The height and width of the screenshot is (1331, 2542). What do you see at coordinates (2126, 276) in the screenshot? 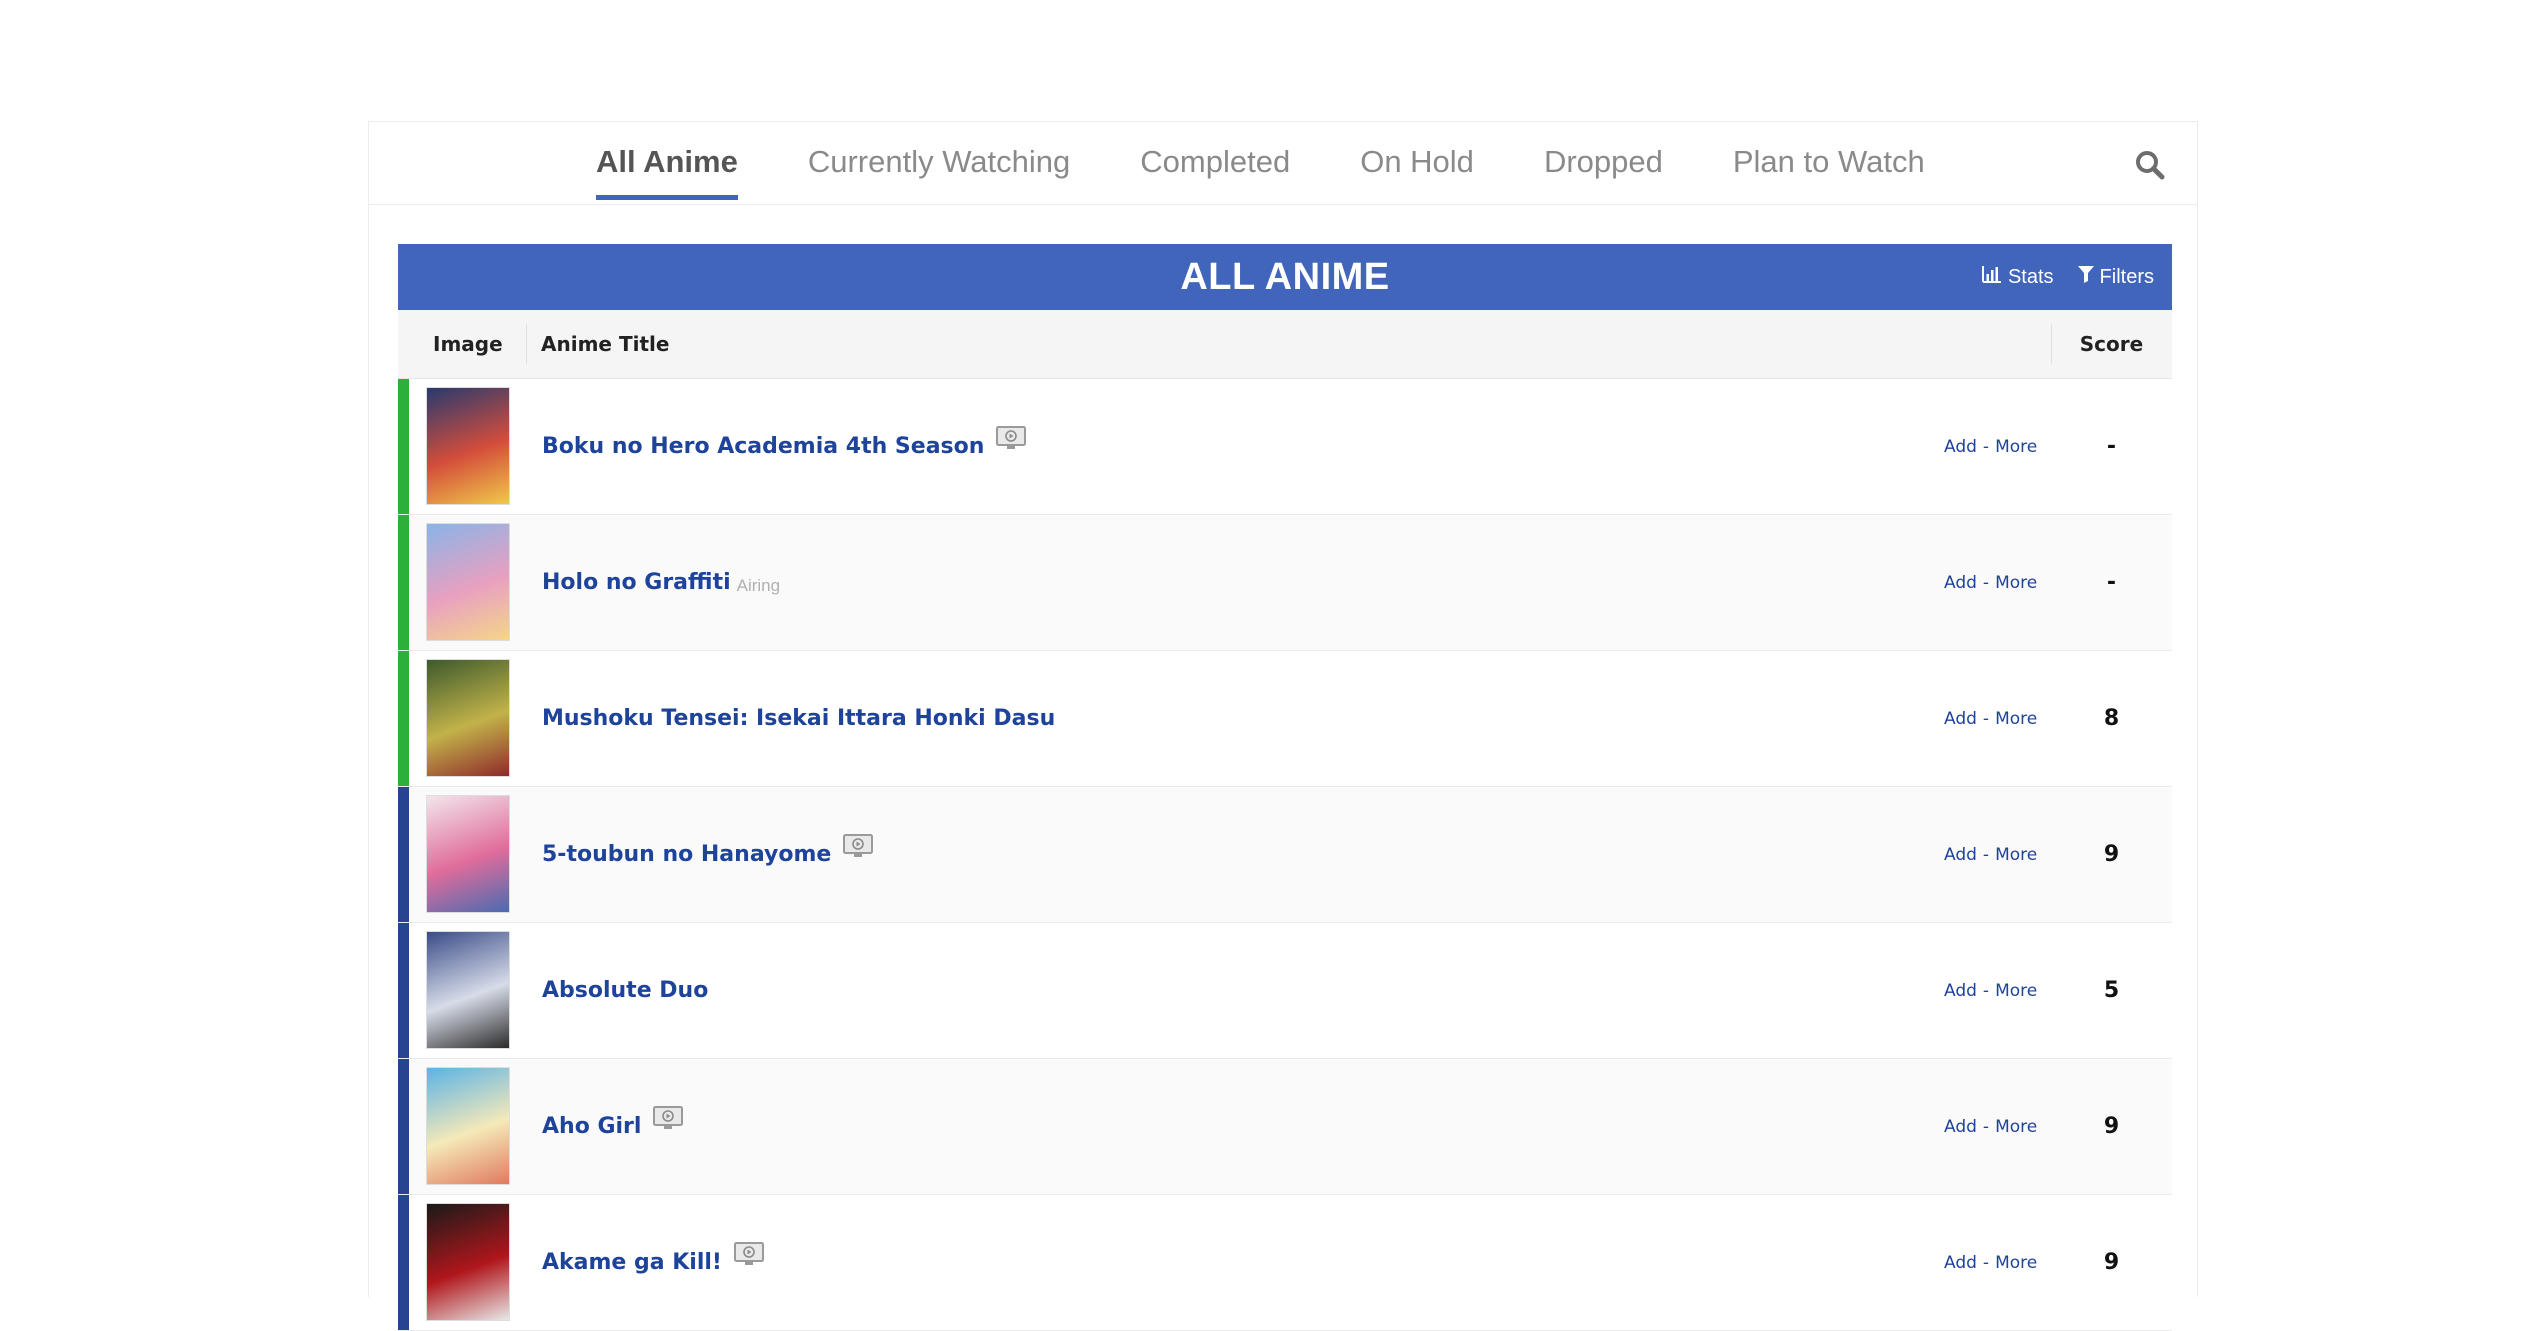
I see `filters-label: Filters` at bounding box center [2126, 276].